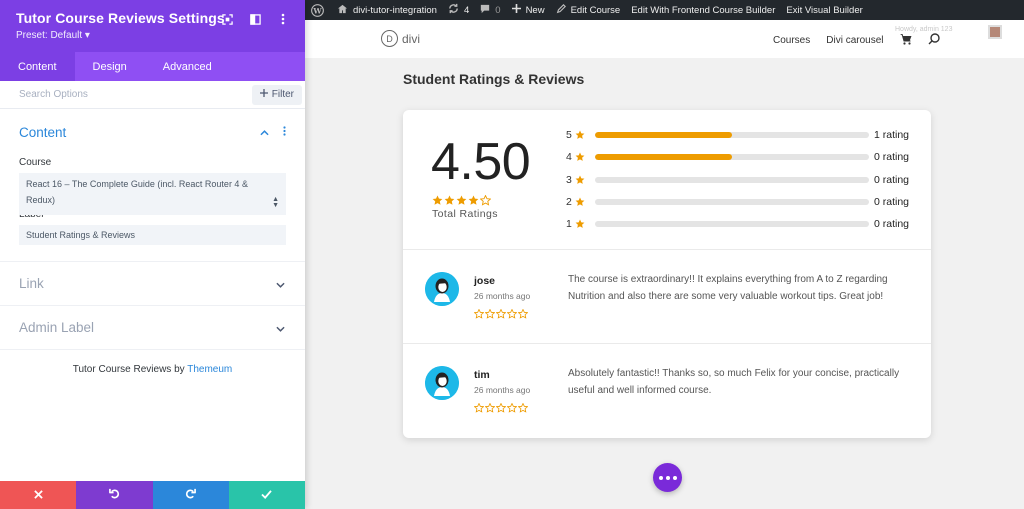 The width and height of the screenshot is (1024, 509). Describe the element at coordinates (741, 135) in the screenshot. I see `rating-bar-row: 5 1 rating` at that location.